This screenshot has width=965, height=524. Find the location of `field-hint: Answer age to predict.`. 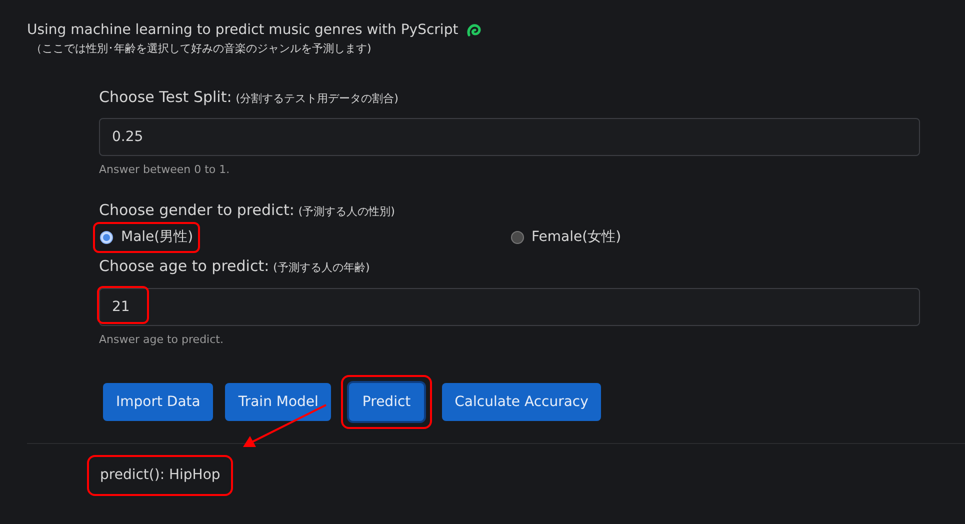

field-hint: Answer age to predict. is located at coordinates (161, 340).